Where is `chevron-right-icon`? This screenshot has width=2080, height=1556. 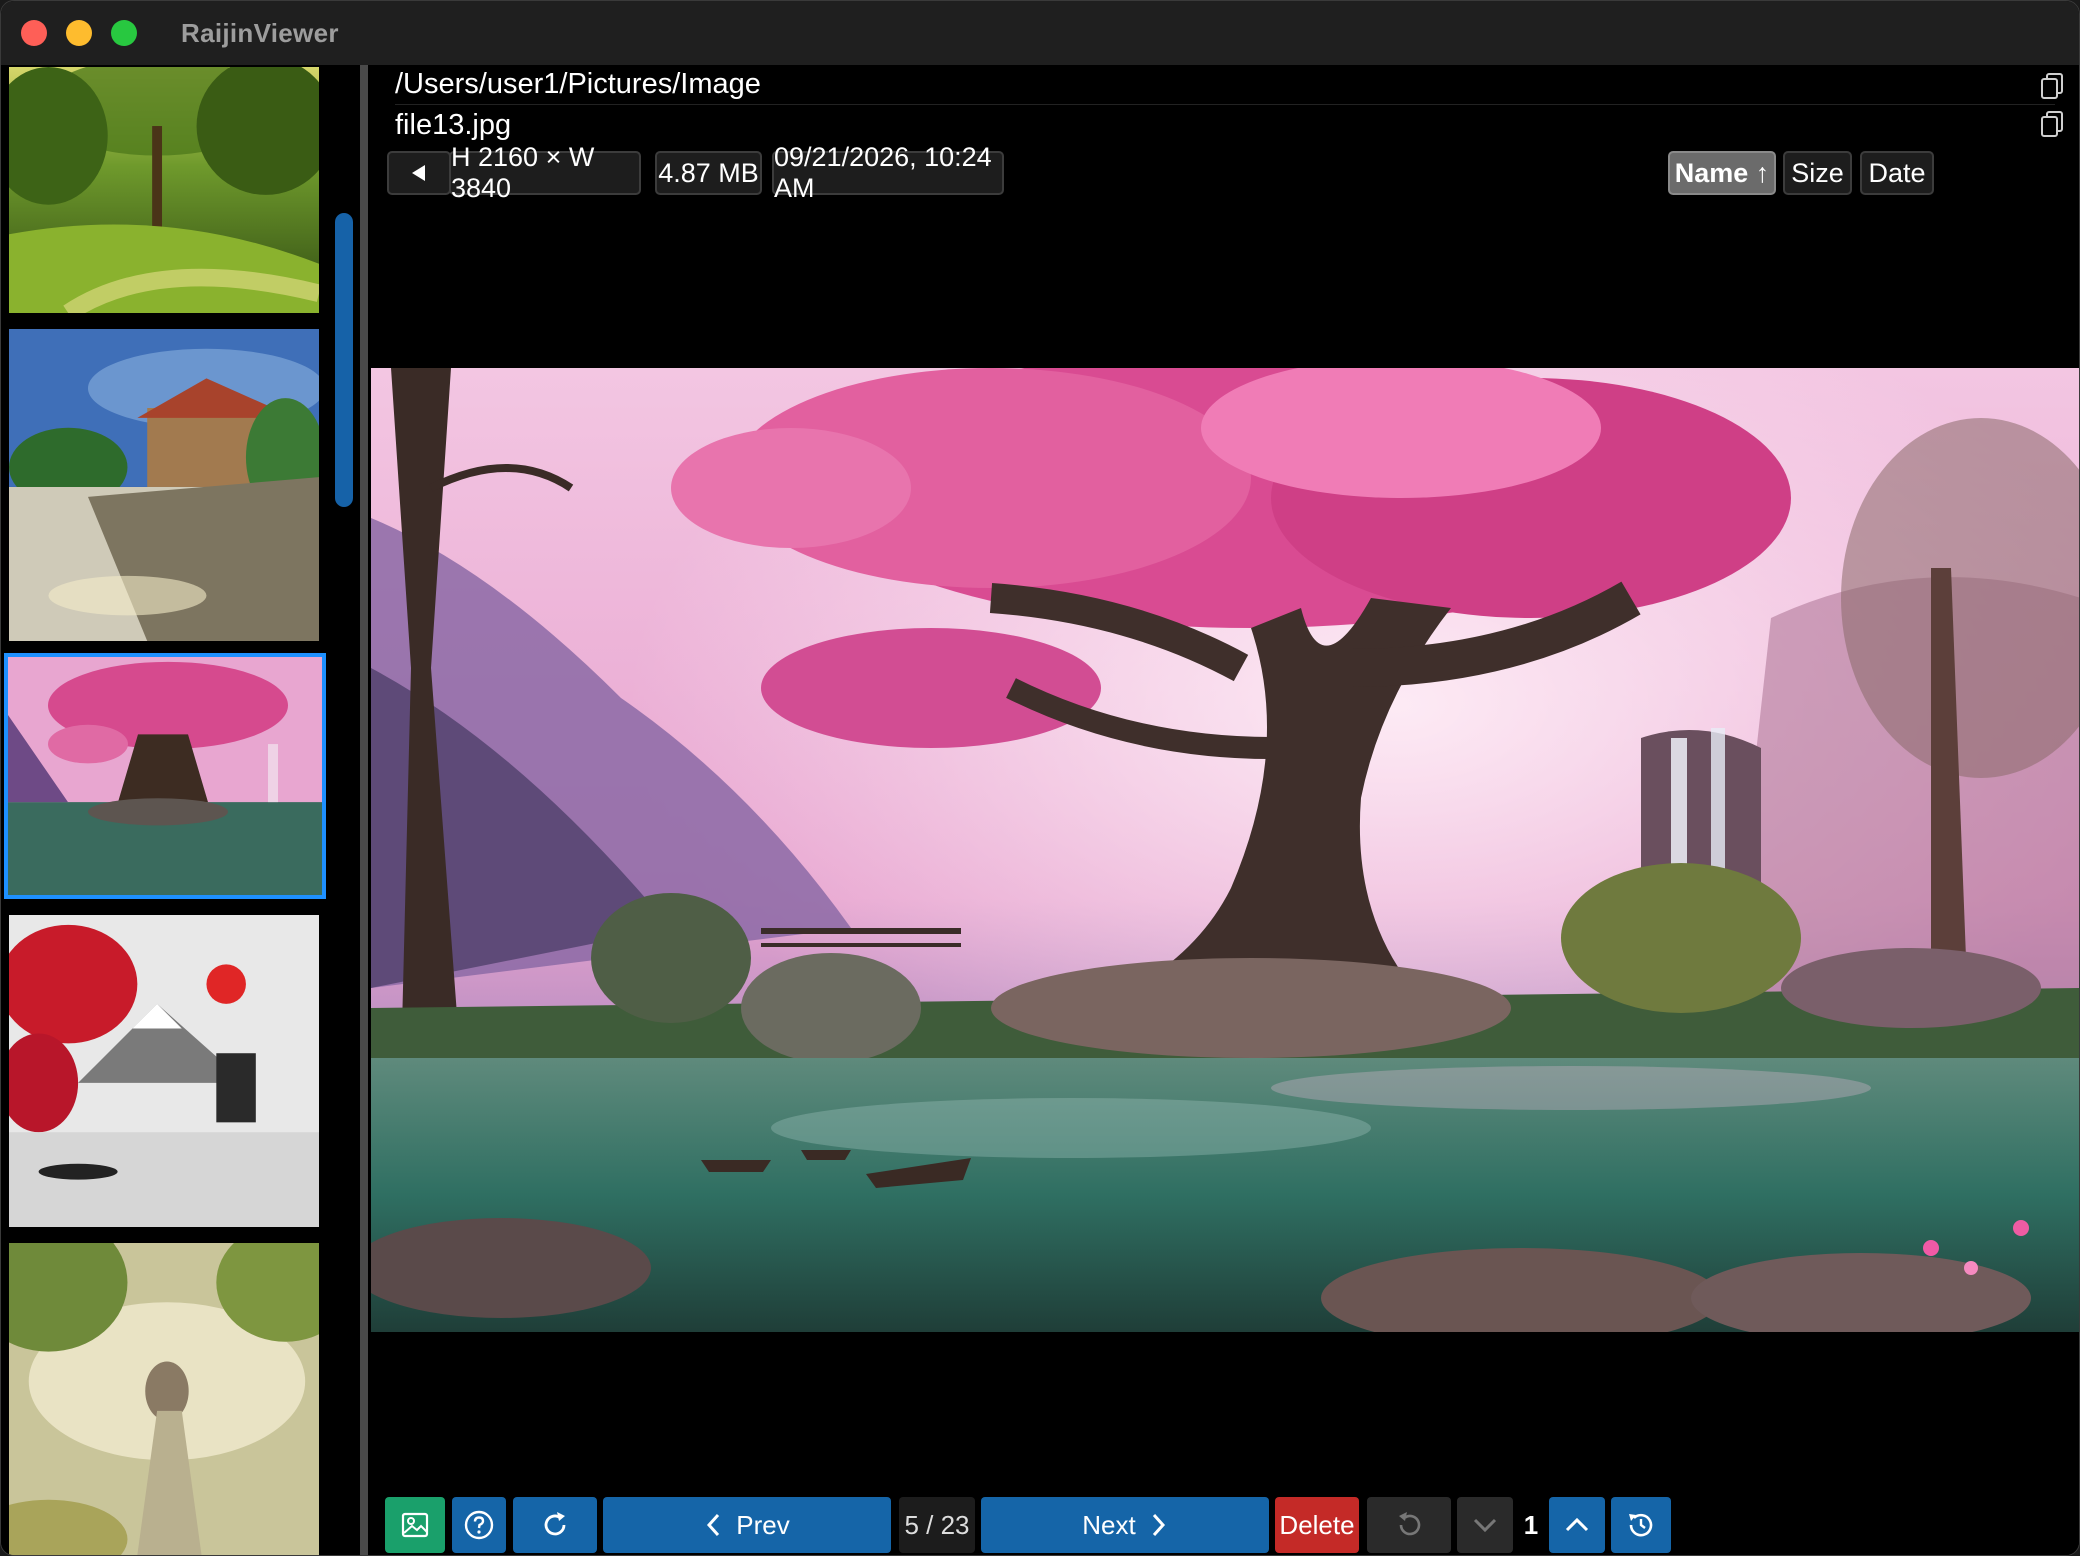
chevron-right-icon is located at coordinates (1158, 1525).